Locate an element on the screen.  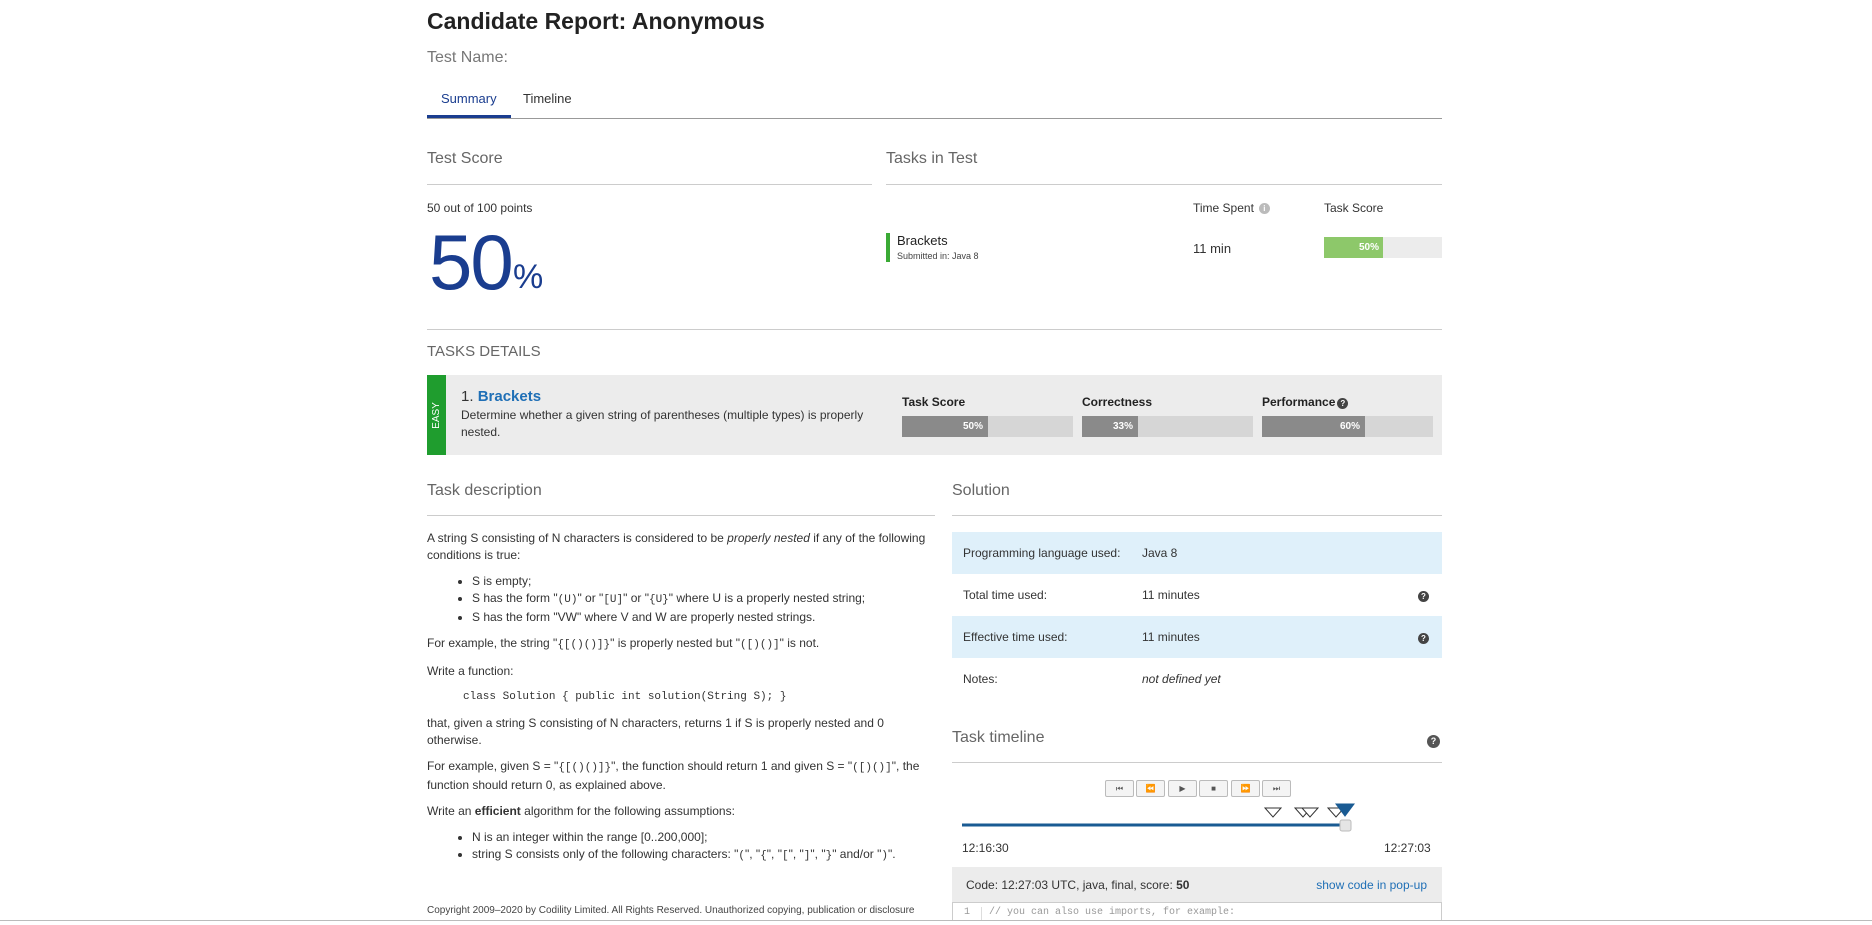
metric-performance-value: 60% is located at coordinates (1349, 426).